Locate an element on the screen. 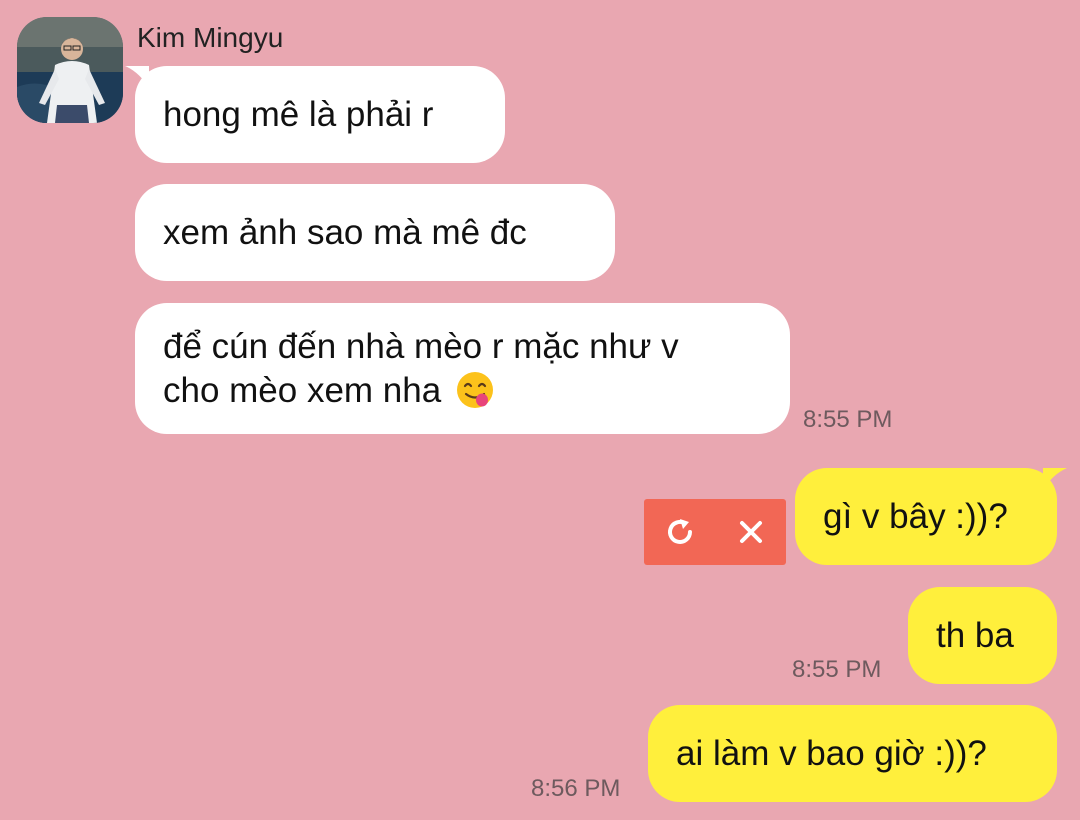  retry-icon is located at coordinates (679, 531).